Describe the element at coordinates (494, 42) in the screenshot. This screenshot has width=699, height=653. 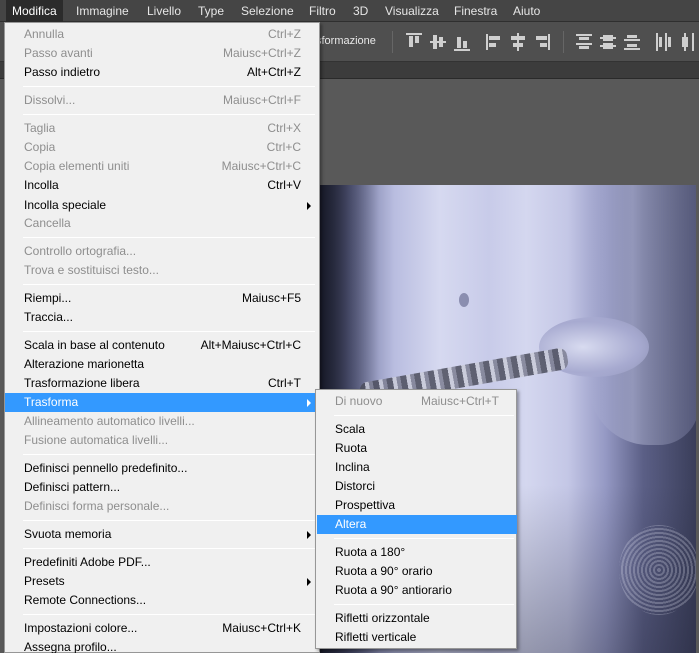
I see `align-left-edges-icon` at that location.